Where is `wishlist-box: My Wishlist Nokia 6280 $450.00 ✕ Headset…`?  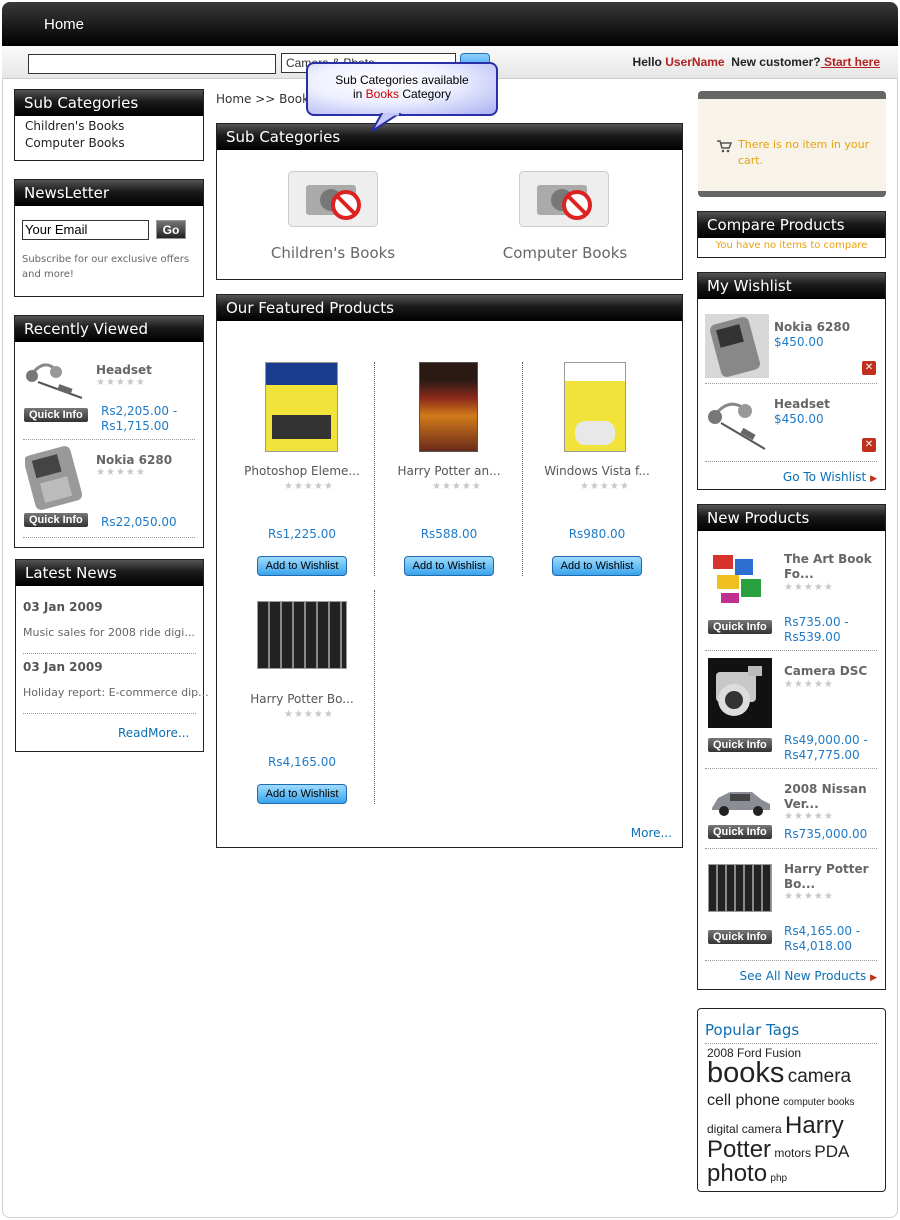 wishlist-box: My Wishlist Nokia 6280 $450.00 ✕ Headset… is located at coordinates (791, 381).